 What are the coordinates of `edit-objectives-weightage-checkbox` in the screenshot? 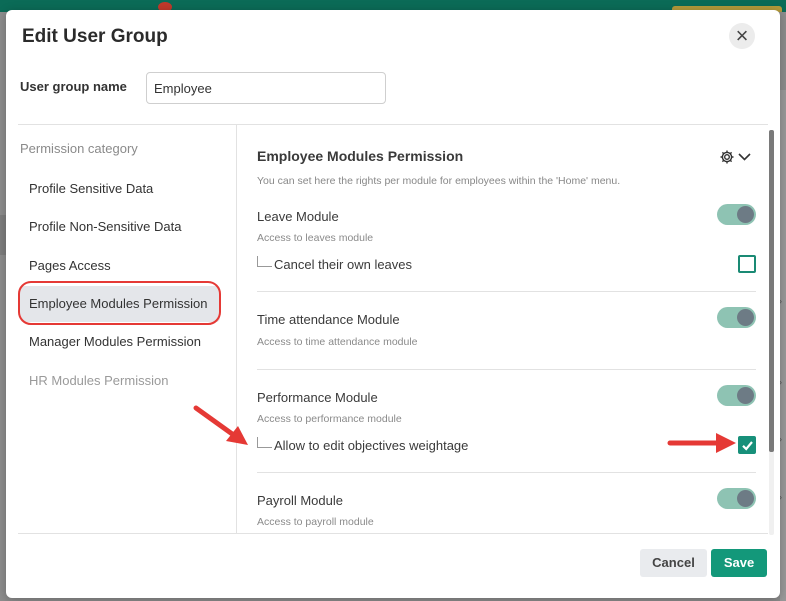 It's located at (747, 445).